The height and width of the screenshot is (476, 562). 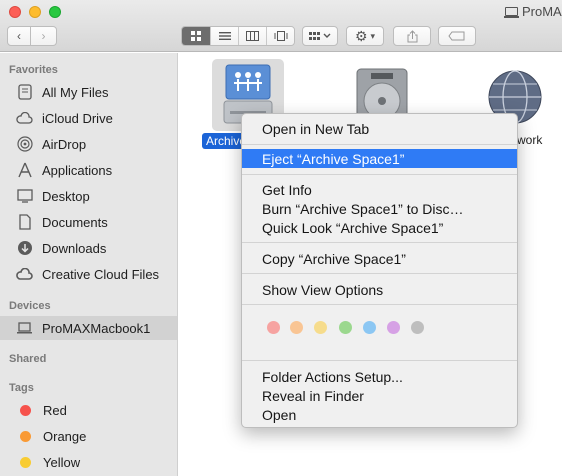 What do you see at coordinates (24, 248) in the screenshot?
I see `downloads-icon` at bounding box center [24, 248].